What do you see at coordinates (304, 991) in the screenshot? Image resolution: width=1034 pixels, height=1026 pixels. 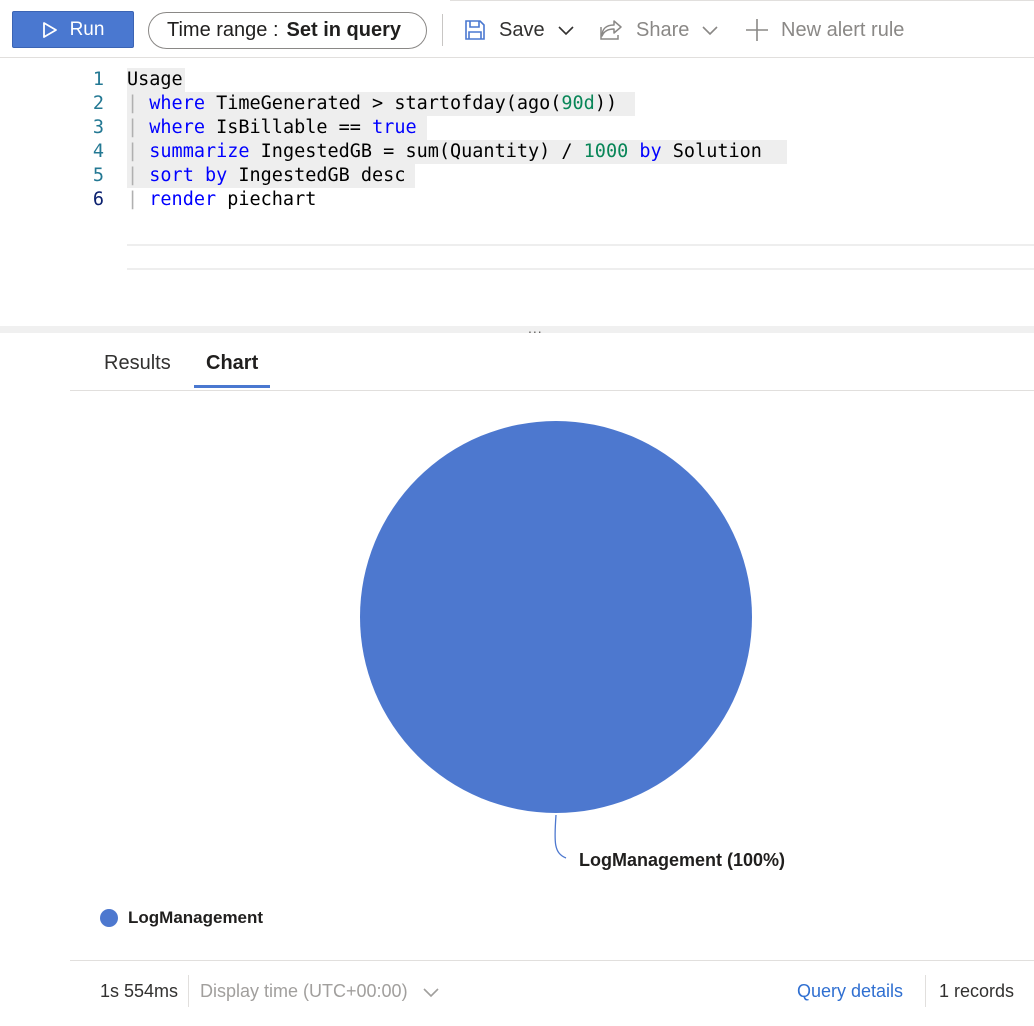 I see `display-time-label: Display time (UTC+00:00)` at bounding box center [304, 991].